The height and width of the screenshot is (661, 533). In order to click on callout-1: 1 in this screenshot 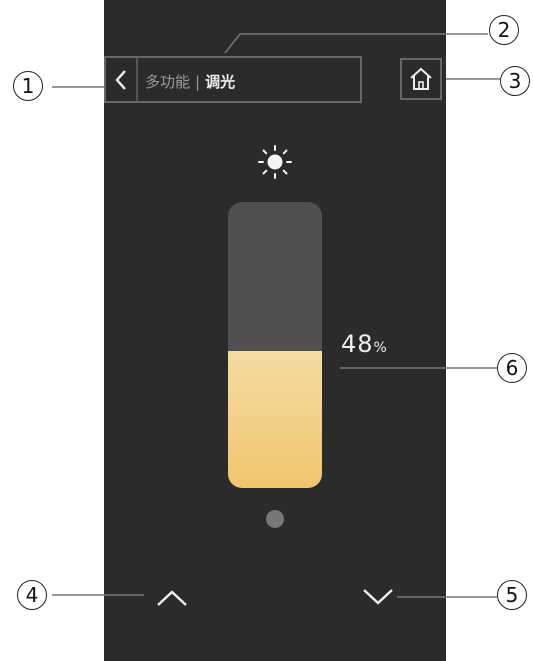, I will do `click(28, 86)`.